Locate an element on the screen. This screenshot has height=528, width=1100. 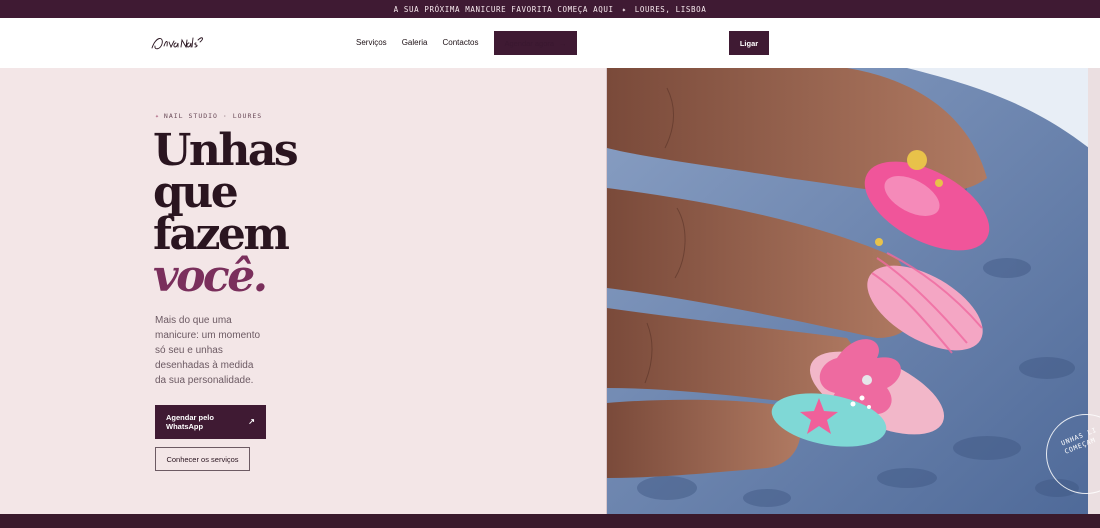
nav-menu: Serviços Galeria Contactos is located at coordinates (417, 42).